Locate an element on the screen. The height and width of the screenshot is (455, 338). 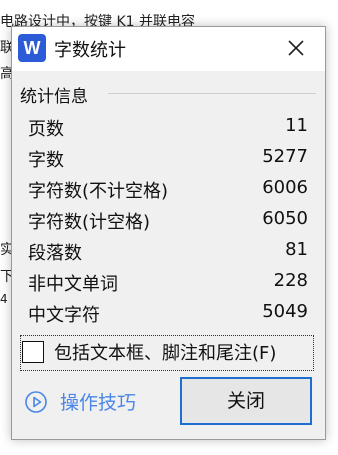
stat-row: 字符数(计空格) 6050 is located at coordinates (168, 221).